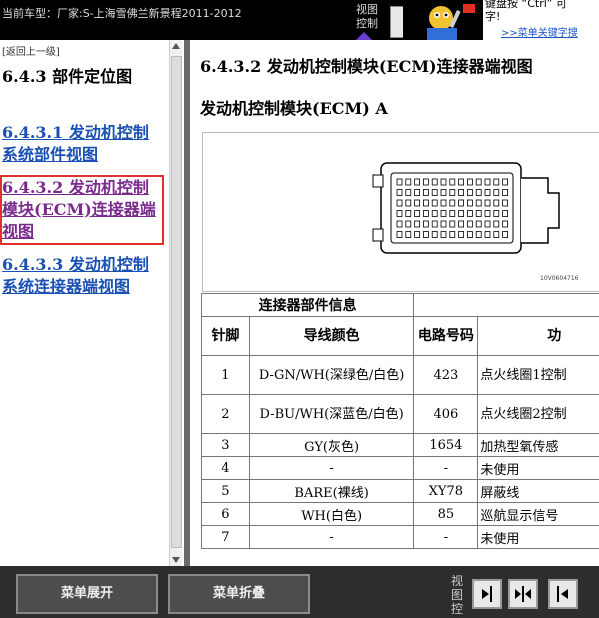 This screenshot has height=618, width=599. Describe the element at coordinates (563, 594) in the screenshot. I see `show-left-panel-button` at that location.